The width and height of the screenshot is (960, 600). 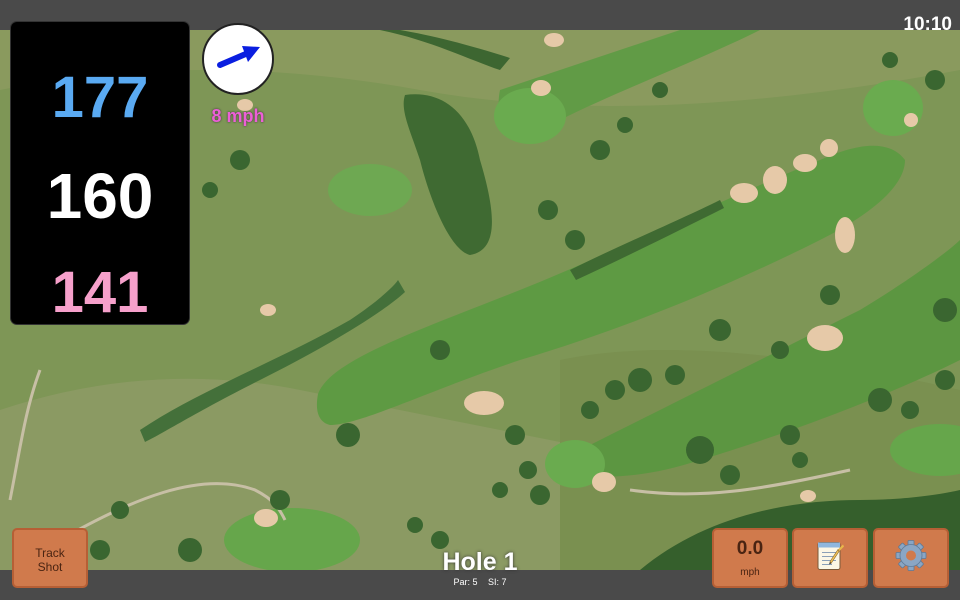 I want to click on front-distance: 141, so click(x=100, y=292).